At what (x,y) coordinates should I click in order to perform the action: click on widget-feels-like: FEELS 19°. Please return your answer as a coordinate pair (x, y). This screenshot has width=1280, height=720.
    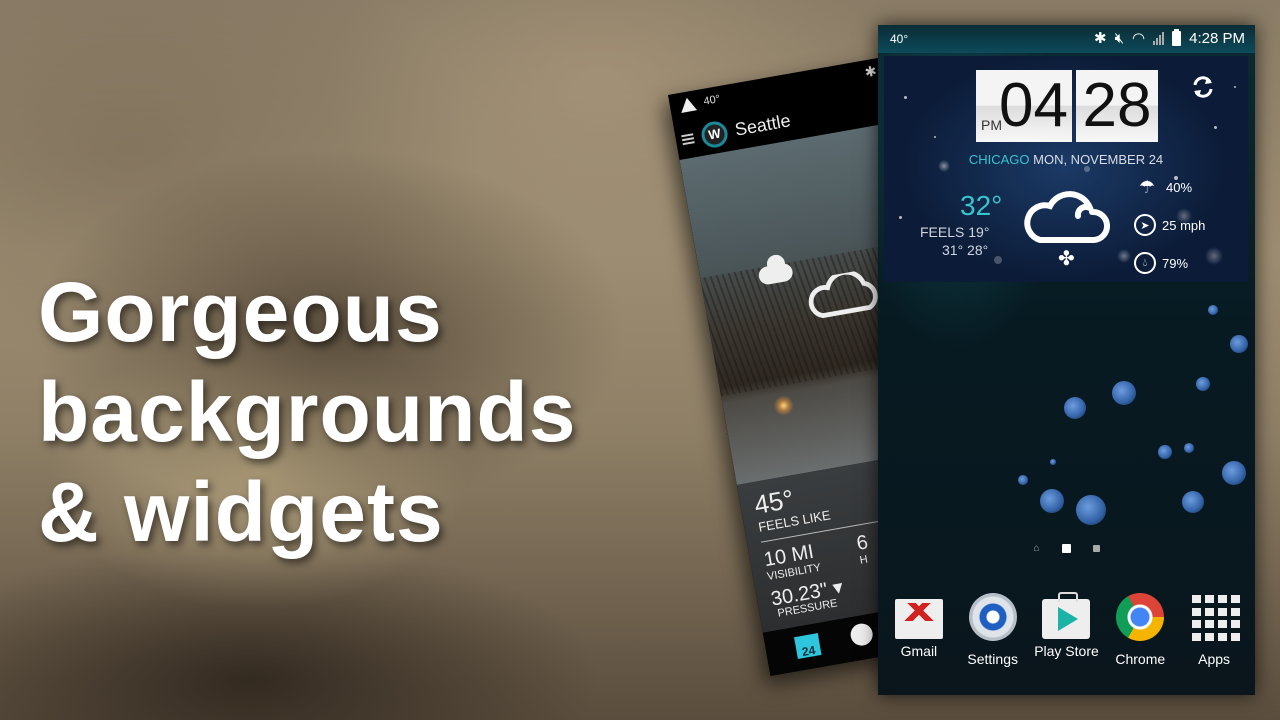
    Looking at the image, I should click on (955, 232).